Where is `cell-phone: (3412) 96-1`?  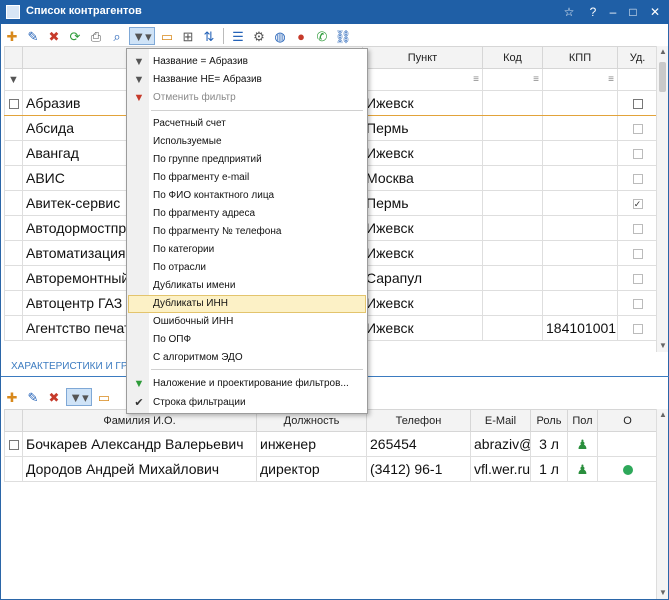 cell-phone: (3412) 96-1 is located at coordinates (418, 469).